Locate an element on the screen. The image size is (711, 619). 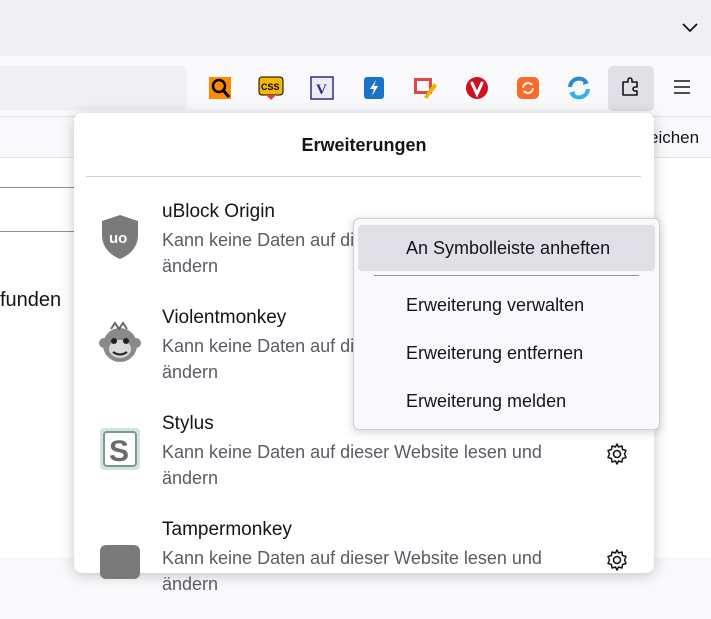
vivaldi-extension-icon is located at coordinates (477, 88).